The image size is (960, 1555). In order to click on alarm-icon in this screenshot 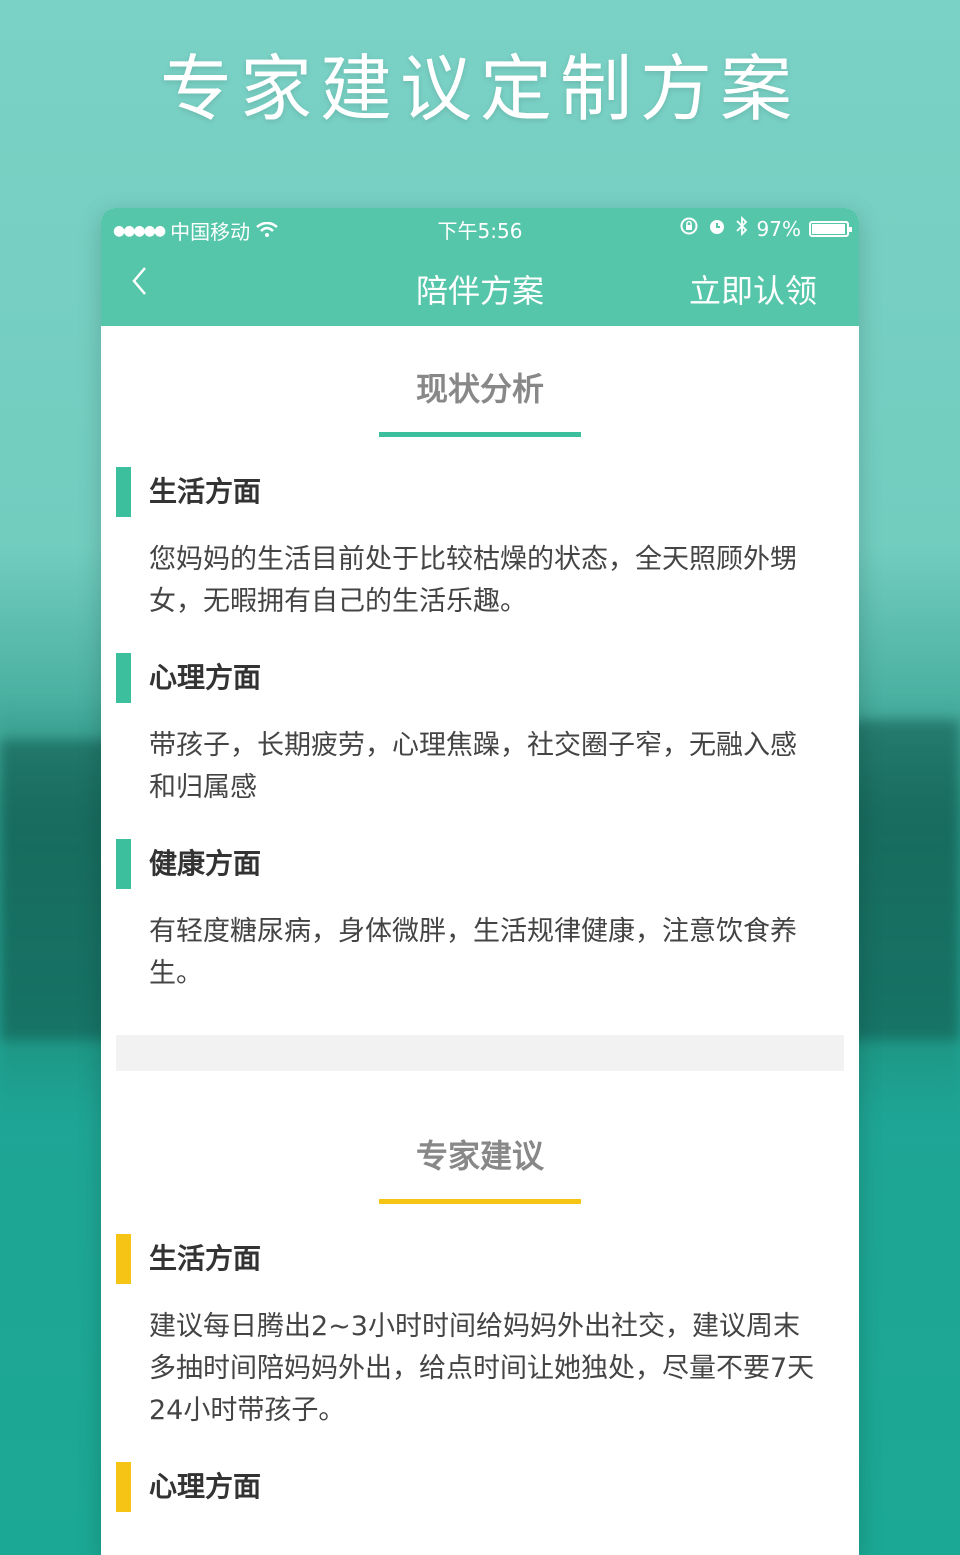, I will do `click(717, 228)`.